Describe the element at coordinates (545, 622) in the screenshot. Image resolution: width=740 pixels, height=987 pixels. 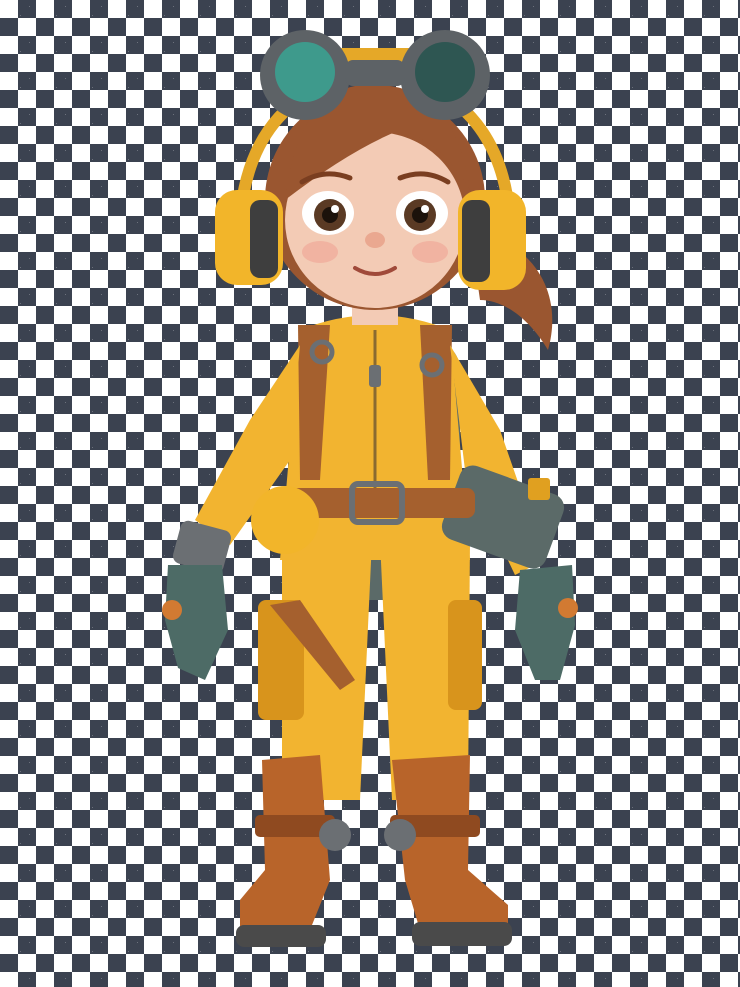
I see `right-glove` at that location.